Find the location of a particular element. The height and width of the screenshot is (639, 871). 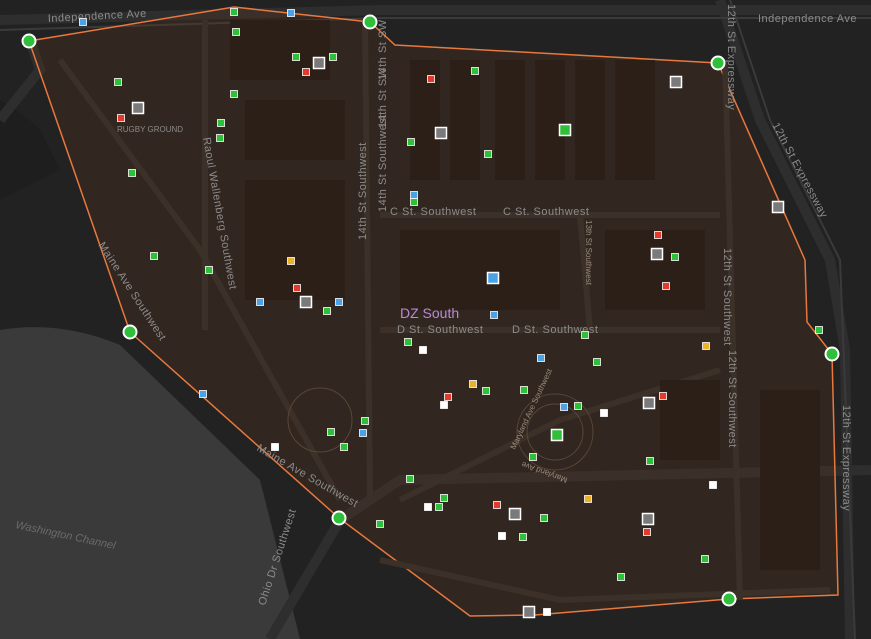

street-label: C St. Southwest is located at coordinates (433, 212).